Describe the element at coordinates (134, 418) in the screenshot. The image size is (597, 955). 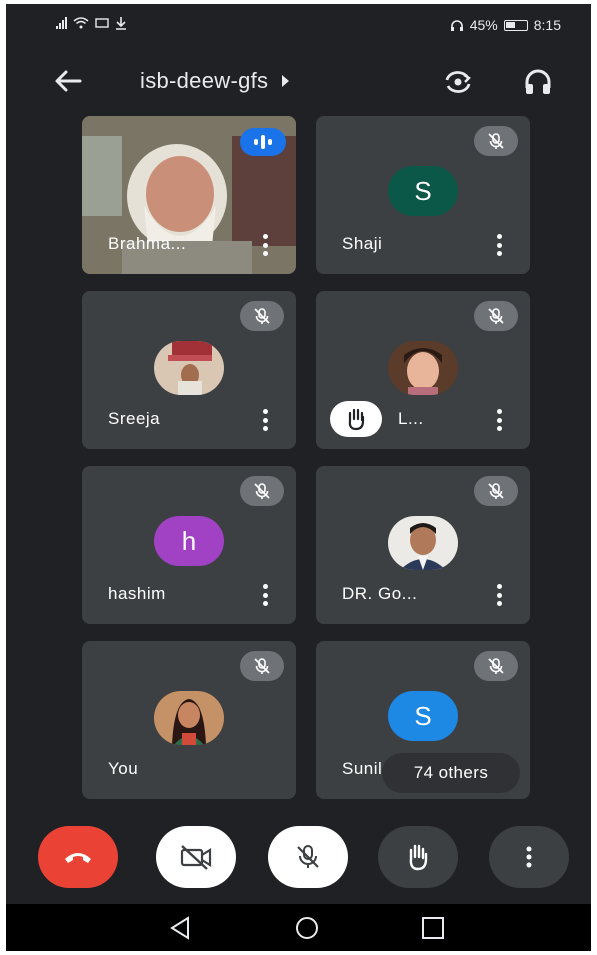
I see `participant-name: Sreeja` at that location.